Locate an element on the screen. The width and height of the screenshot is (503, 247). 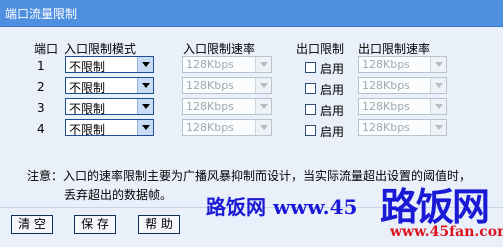
port-number: 4 is located at coordinates (41, 129).